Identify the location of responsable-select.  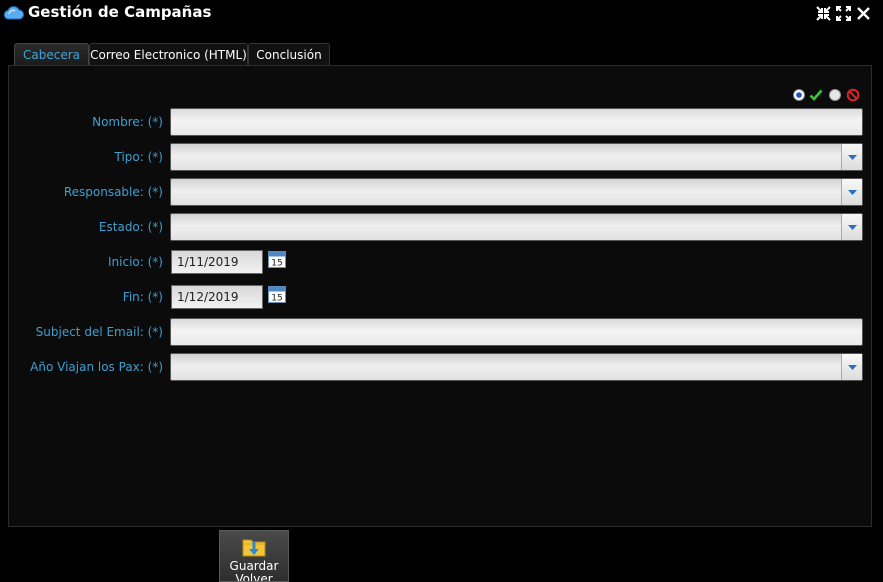
(516, 192).